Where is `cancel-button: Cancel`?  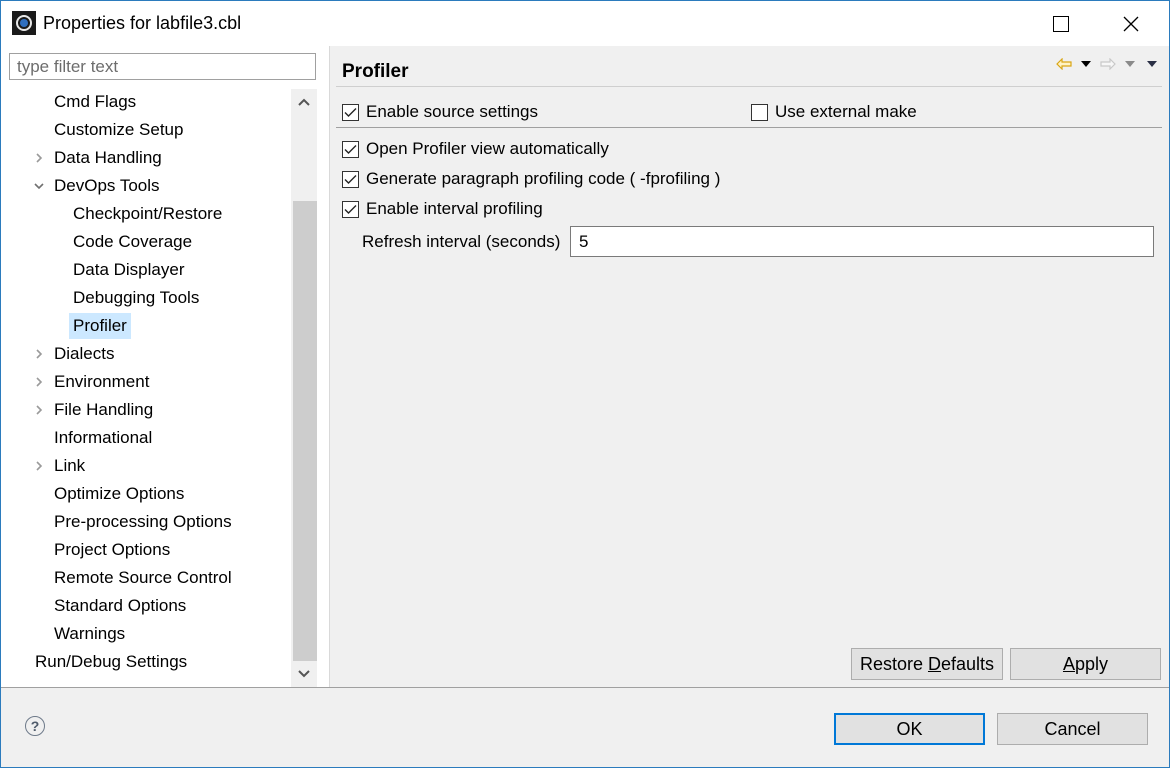 cancel-button: Cancel is located at coordinates (1072, 729).